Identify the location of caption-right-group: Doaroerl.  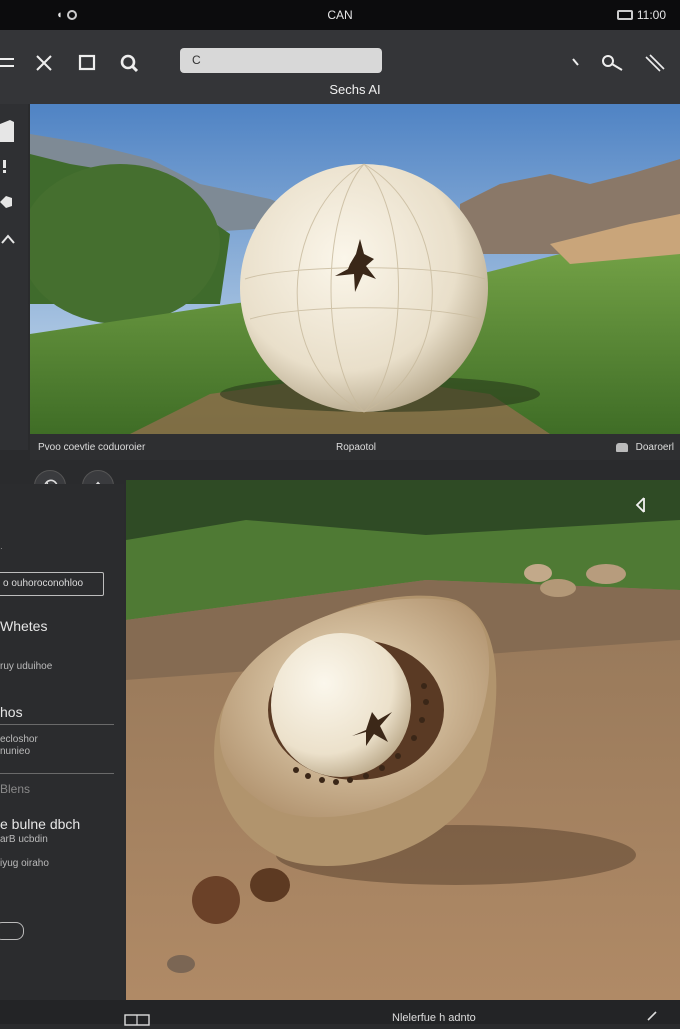
(644, 447).